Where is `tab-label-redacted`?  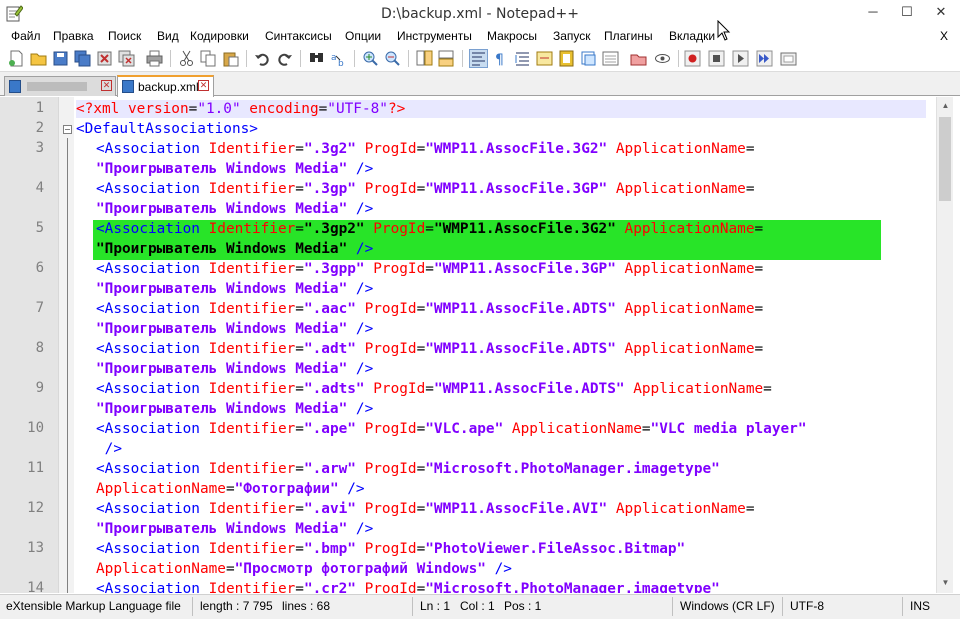 tab-label-redacted is located at coordinates (57, 86).